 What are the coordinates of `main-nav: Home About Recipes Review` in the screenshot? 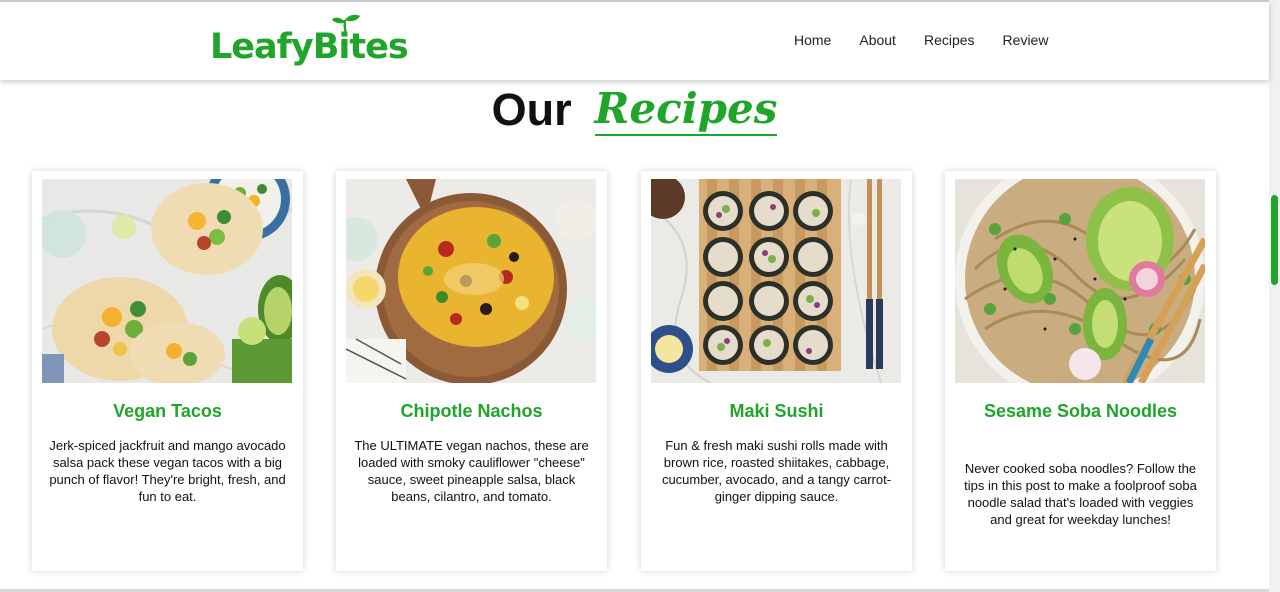 It's located at (921, 40).